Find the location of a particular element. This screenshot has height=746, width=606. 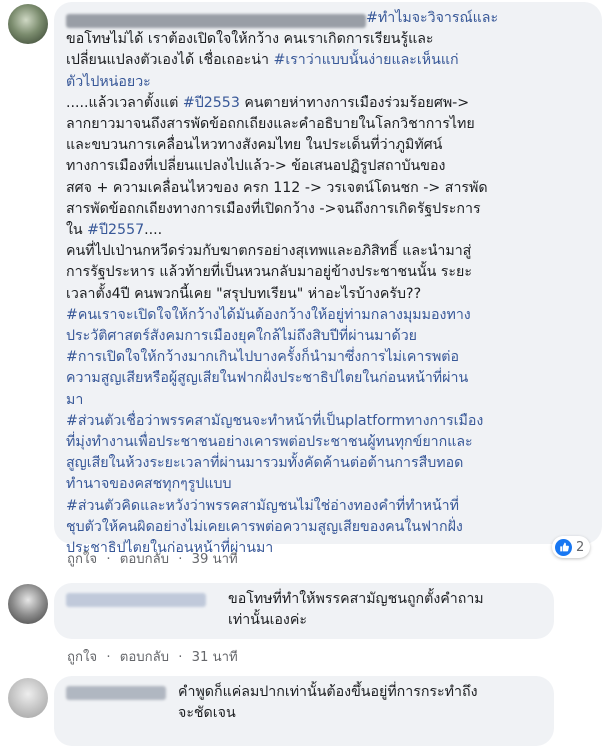

comment-text-segment: ใน is located at coordinates (77, 230).